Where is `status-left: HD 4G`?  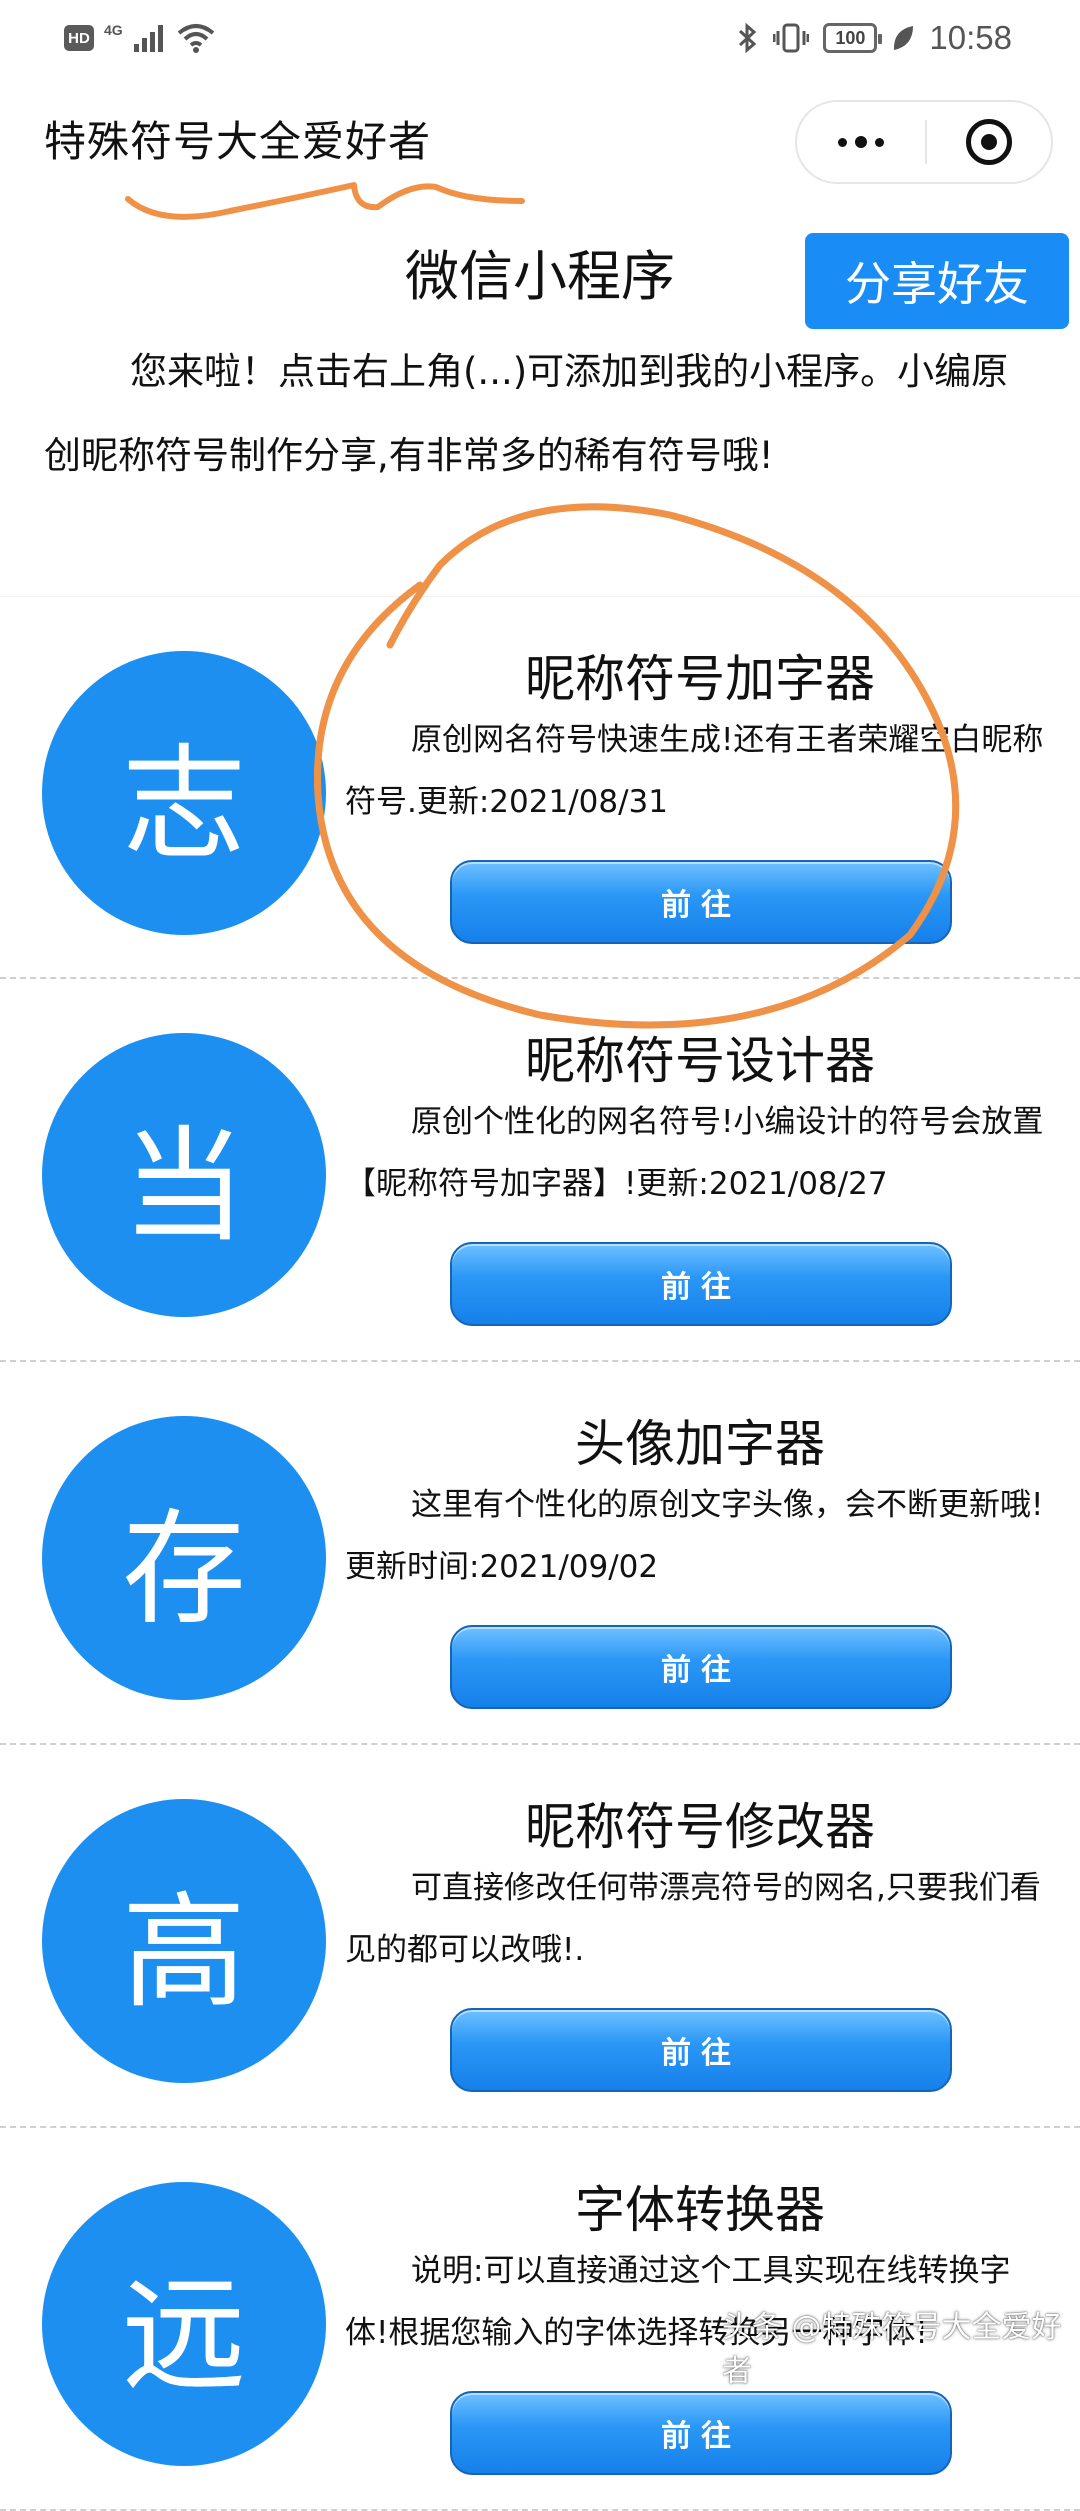
status-left: HD 4G is located at coordinates (139, 38).